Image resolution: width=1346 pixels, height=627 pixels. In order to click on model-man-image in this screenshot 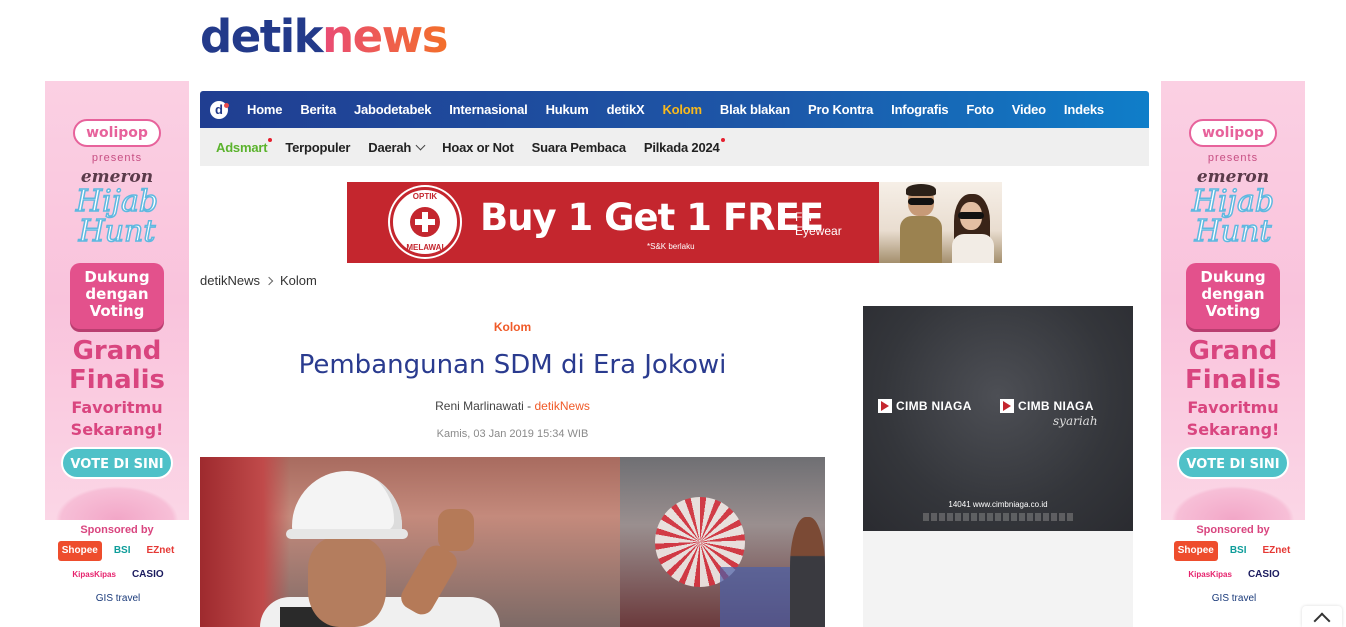, I will do `click(921, 223)`.